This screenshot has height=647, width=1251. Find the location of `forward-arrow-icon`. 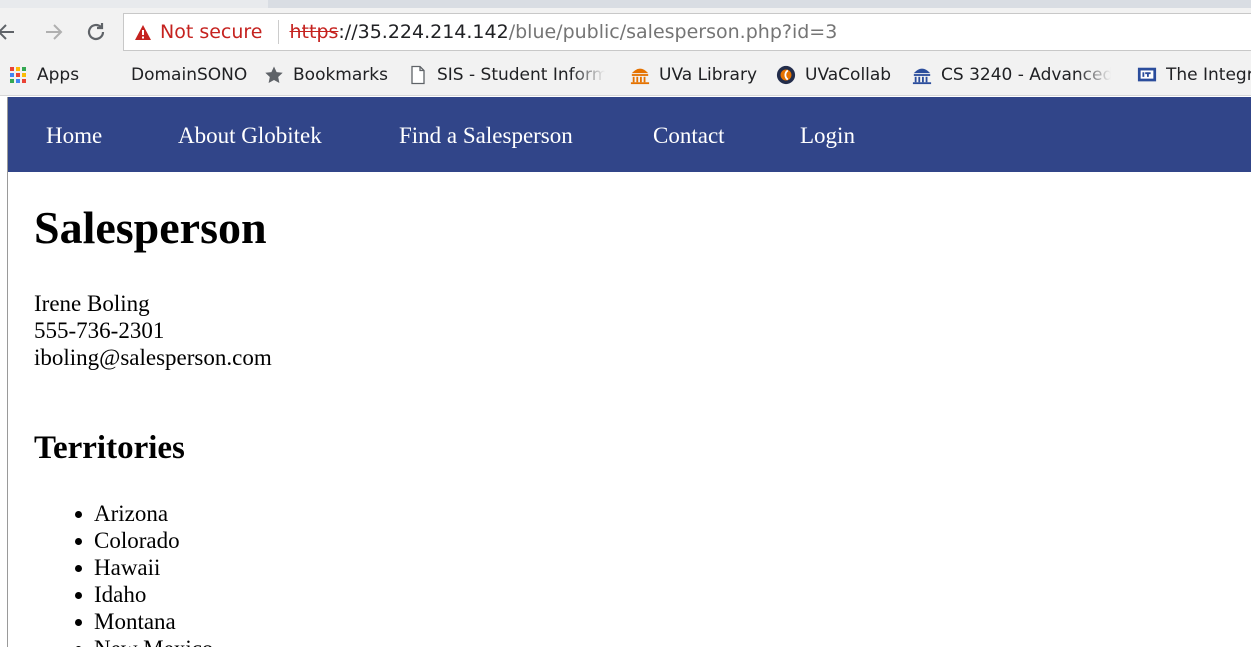

forward-arrow-icon is located at coordinates (54, 32).